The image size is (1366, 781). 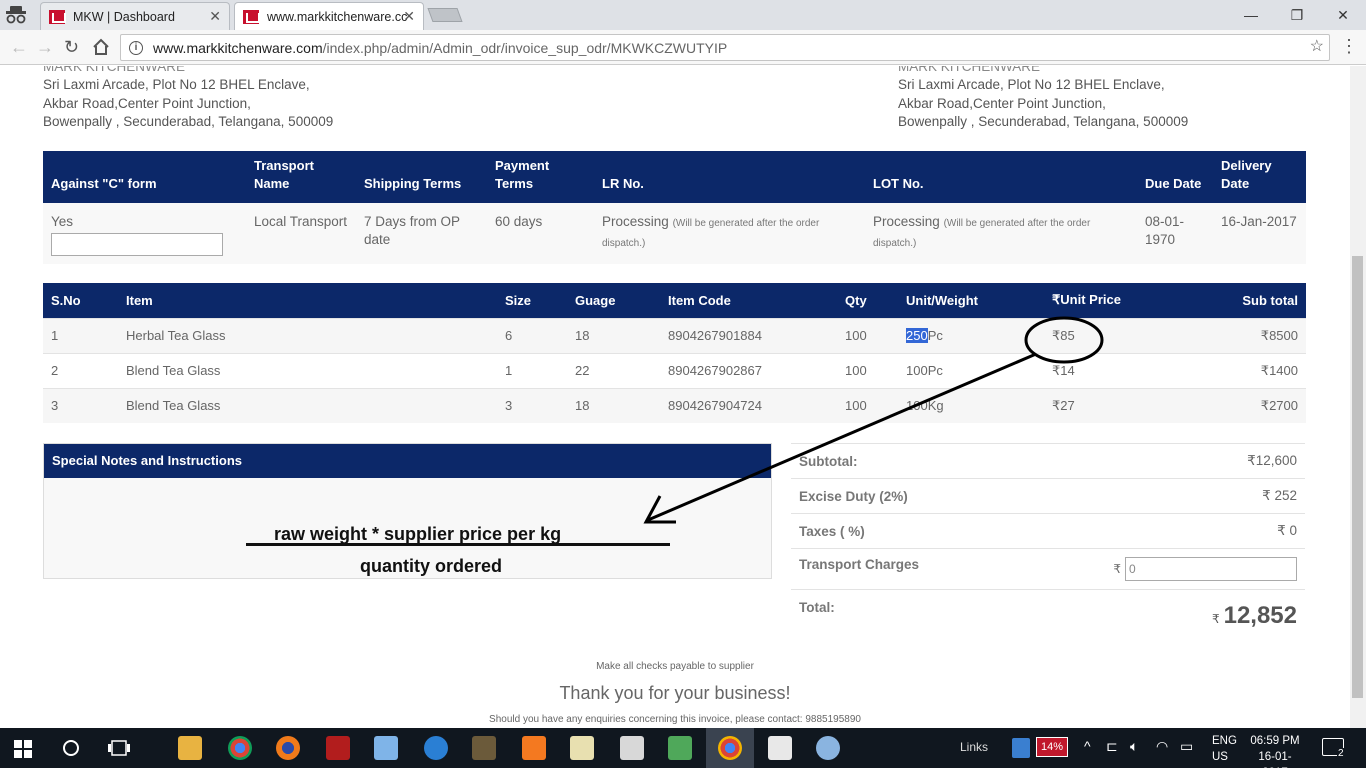 I want to click on notes-title: Special Notes and Instructions, so click(x=407, y=461).